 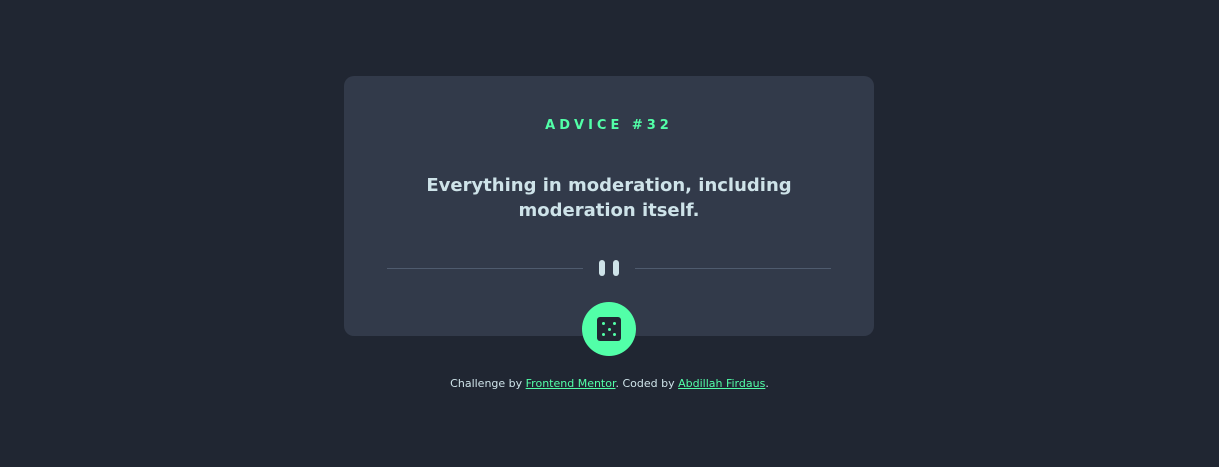 What do you see at coordinates (616, 268) in the screenshot?
I see `pause-bar-right` at bounding box center [616, 268].